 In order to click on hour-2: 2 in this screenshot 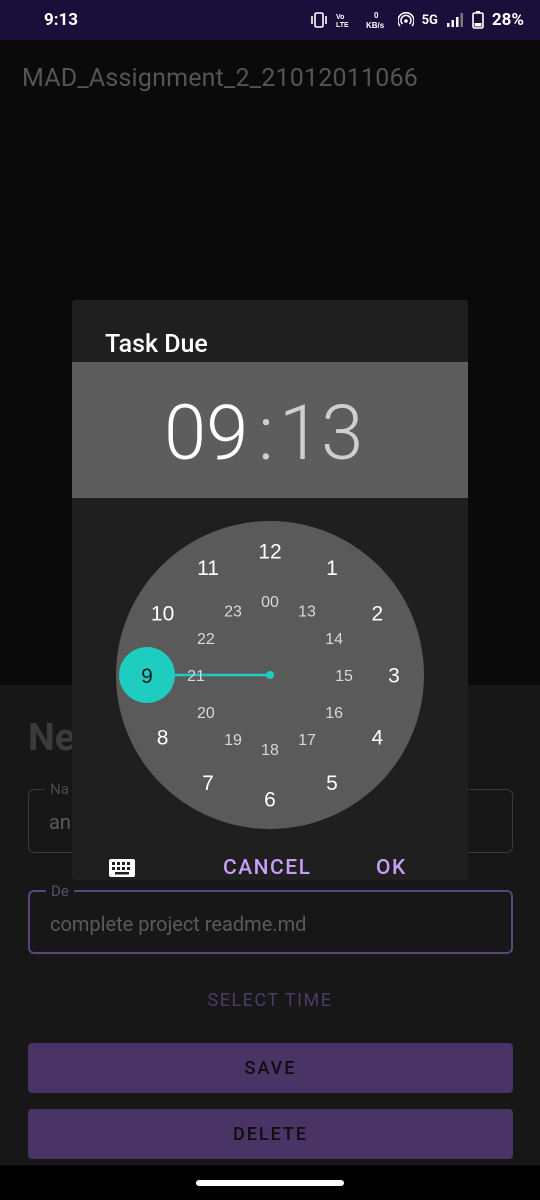, I will do `click(378, 614)`.